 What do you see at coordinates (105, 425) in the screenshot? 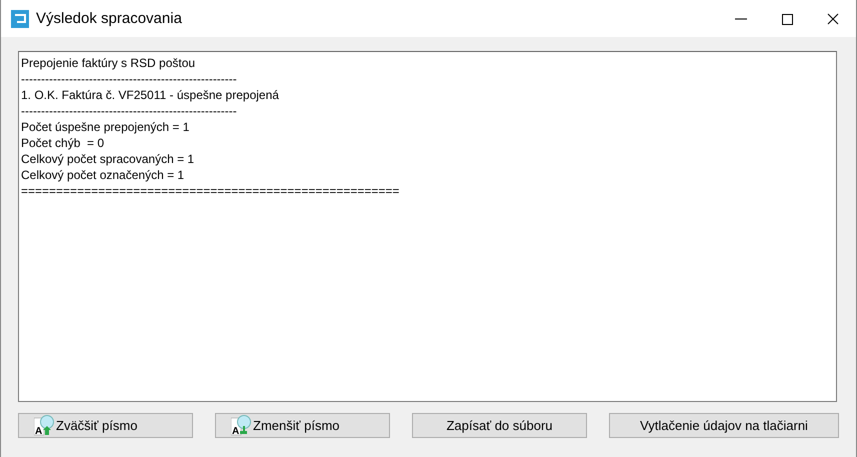
I see `enlarge-font-button: A Zväčšiť písmo` at bounding box center [105, 425].